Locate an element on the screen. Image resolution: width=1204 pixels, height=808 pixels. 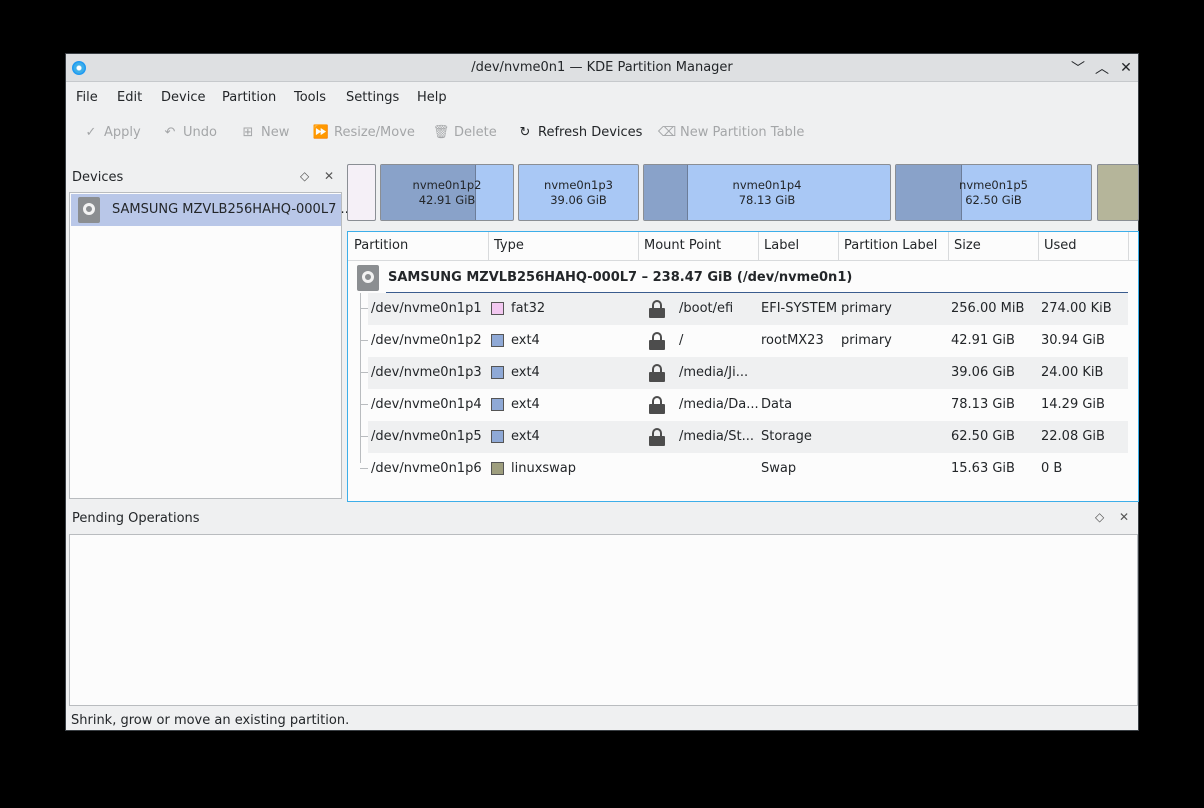
maximize-icon: ︿ is located at coordinates (1102, 68).